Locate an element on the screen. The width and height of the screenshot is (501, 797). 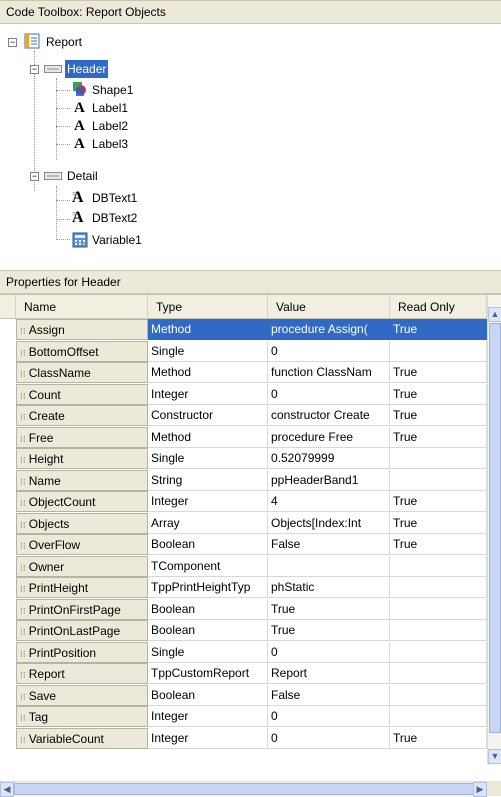
property-name: Name is located at coordinates (44, 480).